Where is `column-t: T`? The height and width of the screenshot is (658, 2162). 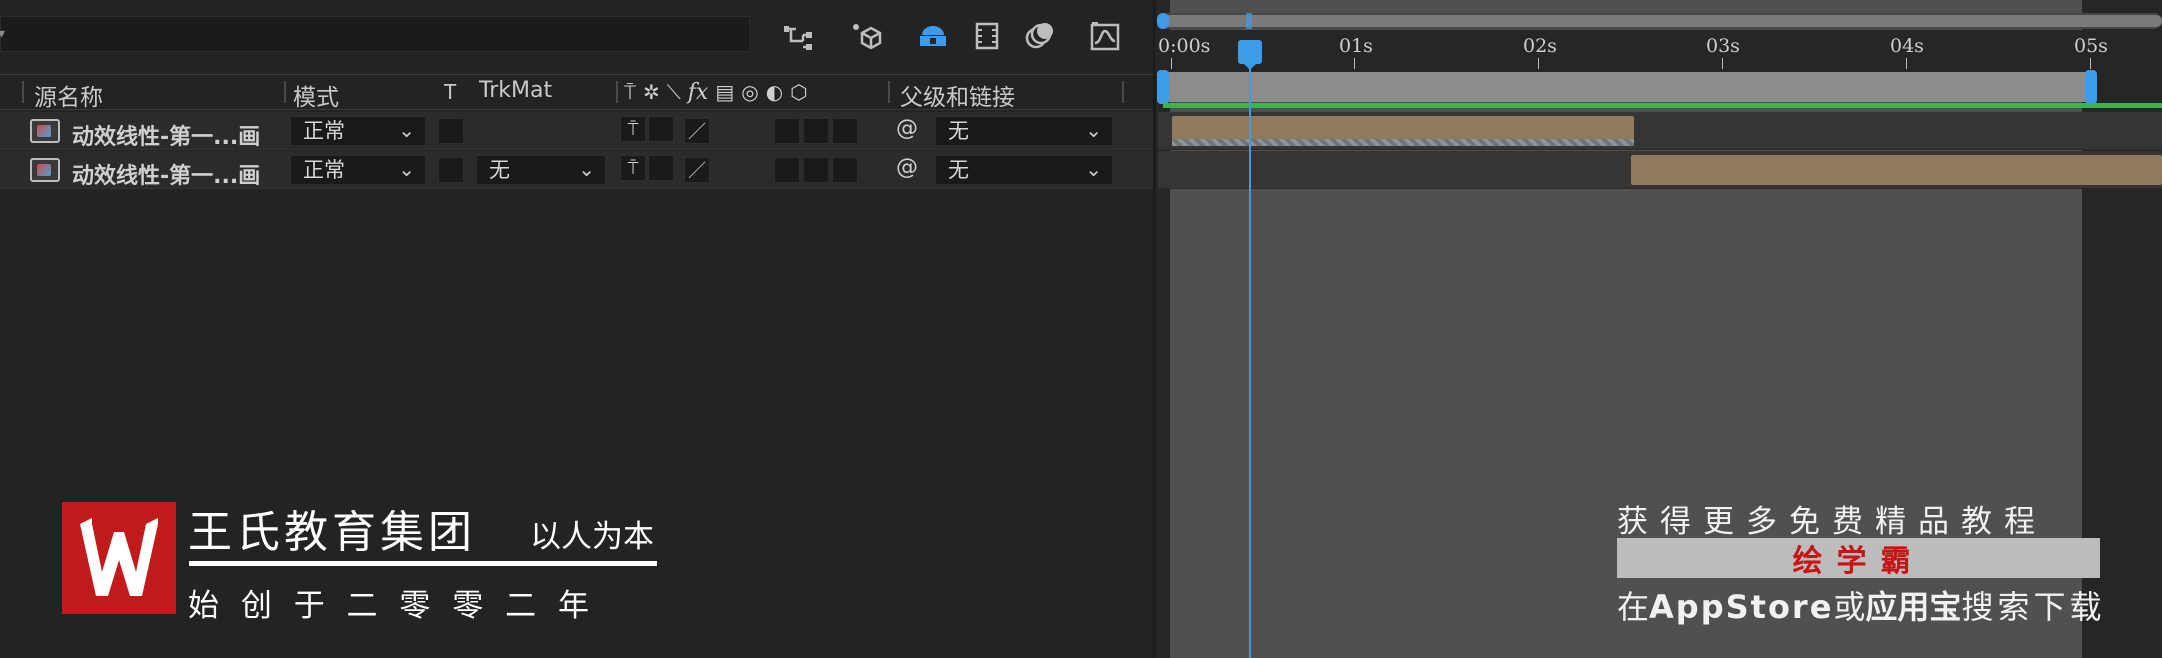 column-t: T is located at coordinates (450, 92).